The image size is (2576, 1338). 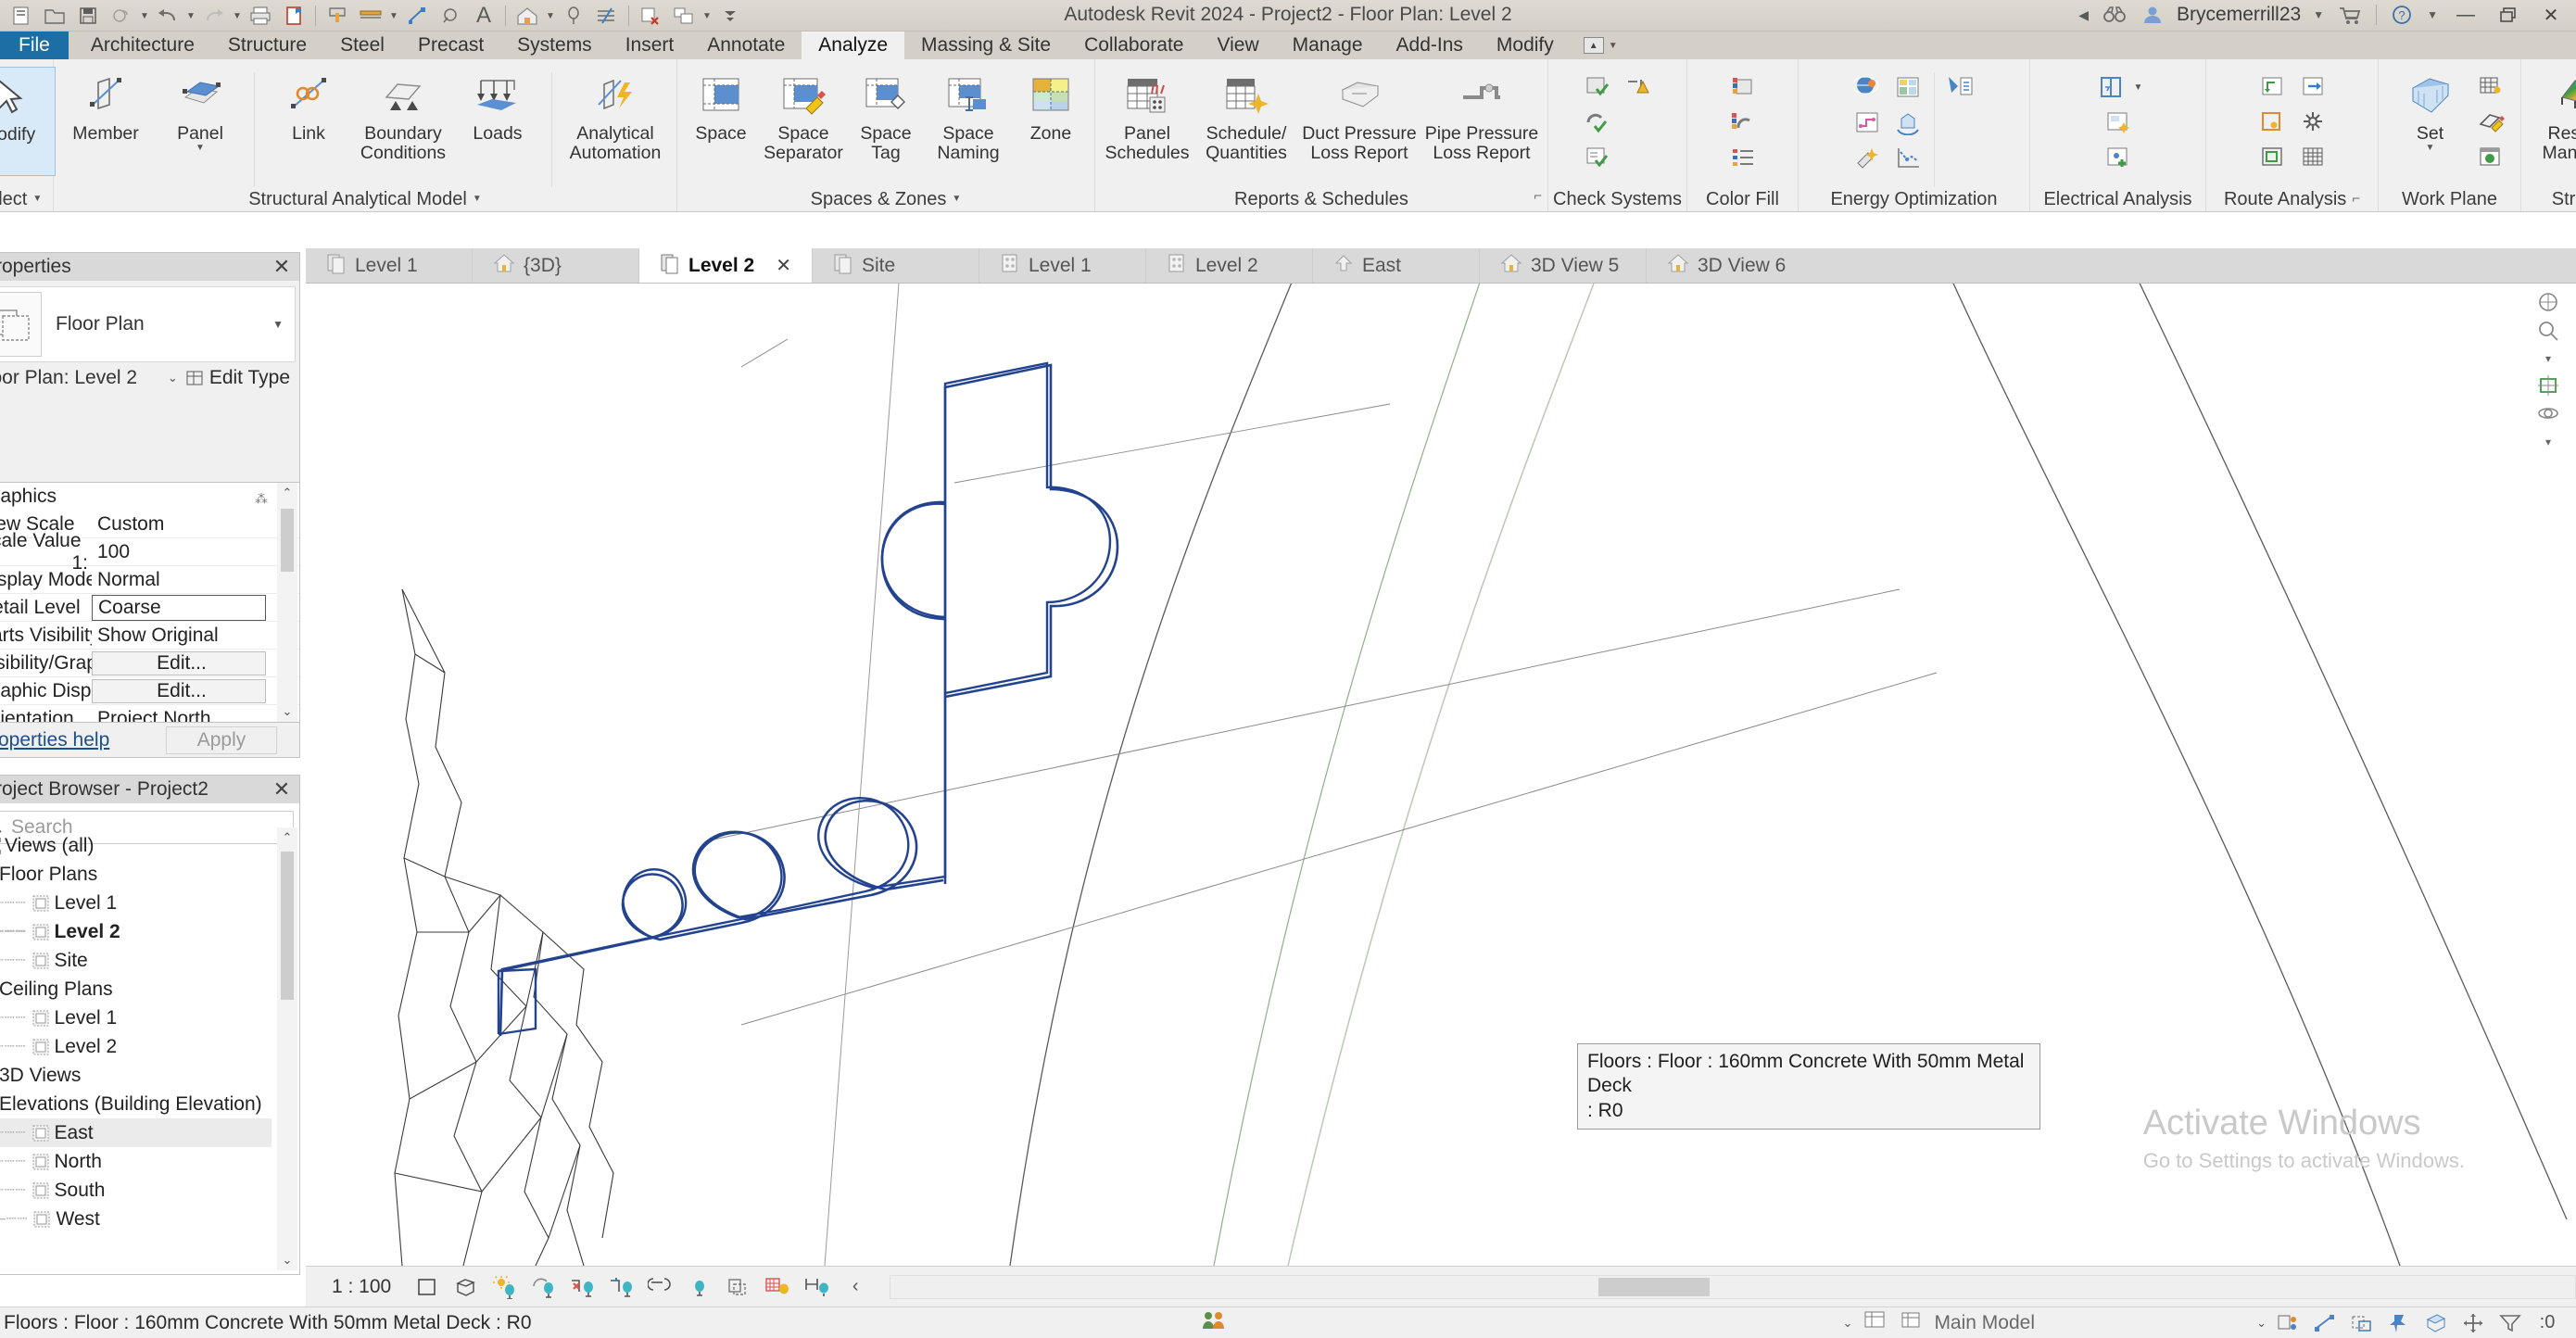 I want to click on save-as-cloud-icon, so click(x=122, y=16).